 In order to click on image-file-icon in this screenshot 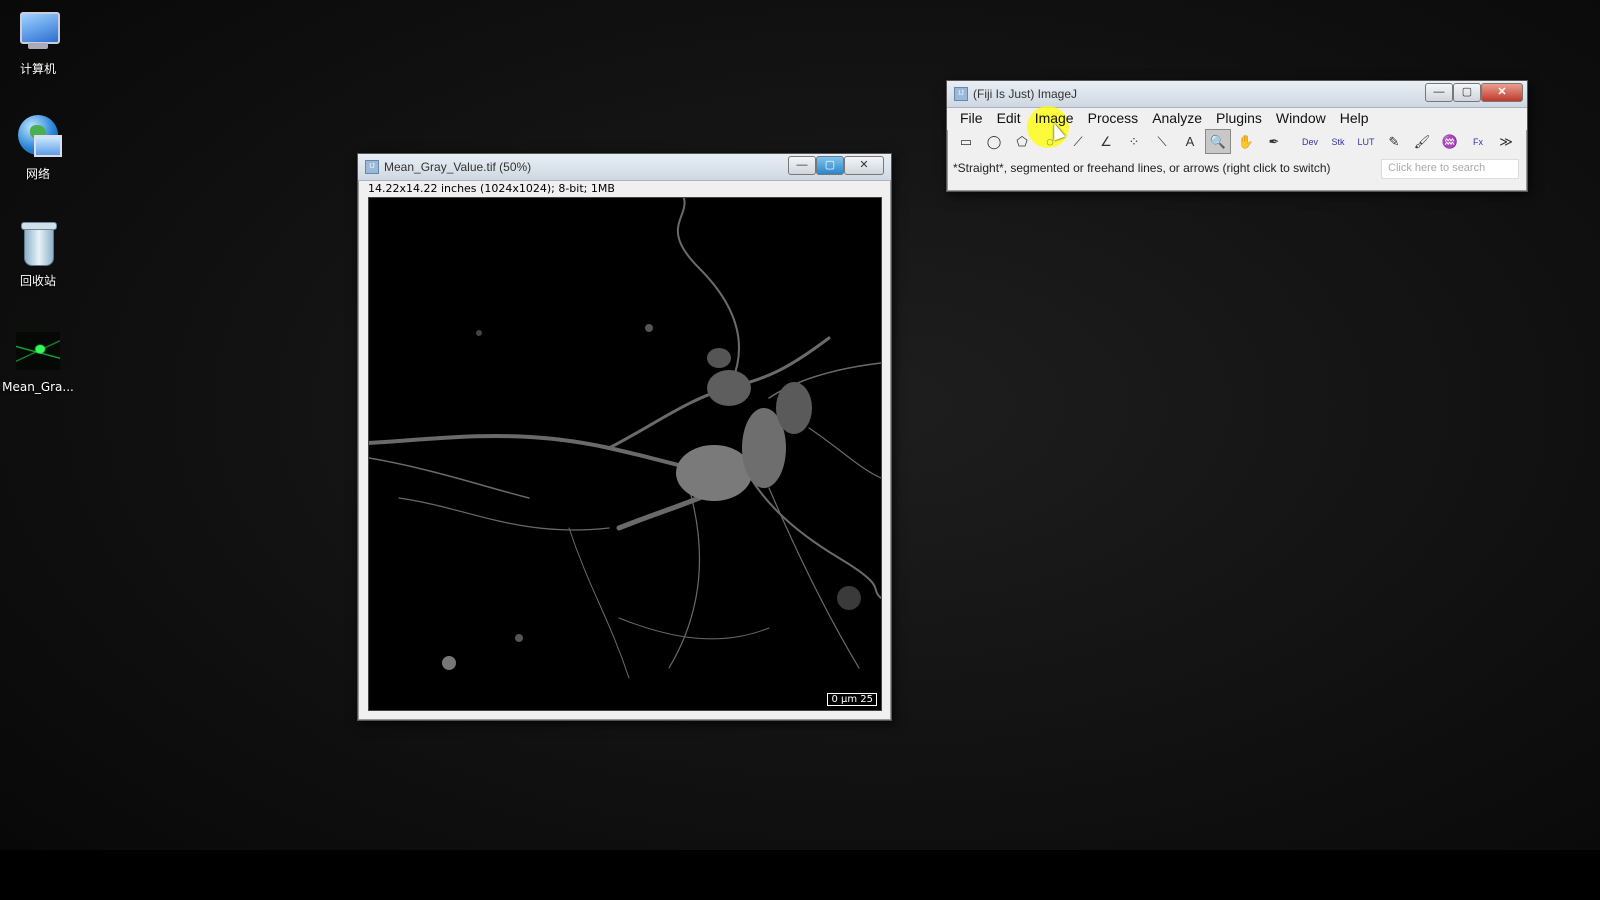, I will do `click(38, 352)`.